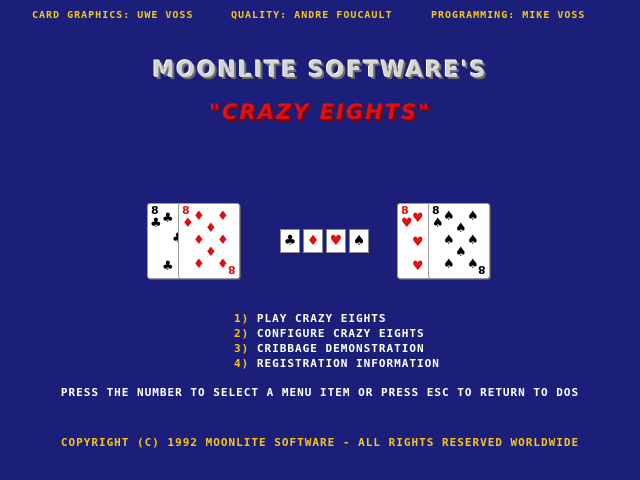  I want to click on suit-club-box: ♣, so click(290, 241).